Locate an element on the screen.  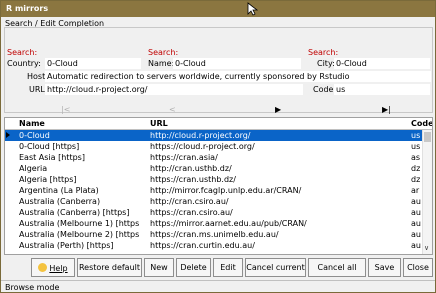
next-record-icon: ▶ is located at coordinates (278, 109).